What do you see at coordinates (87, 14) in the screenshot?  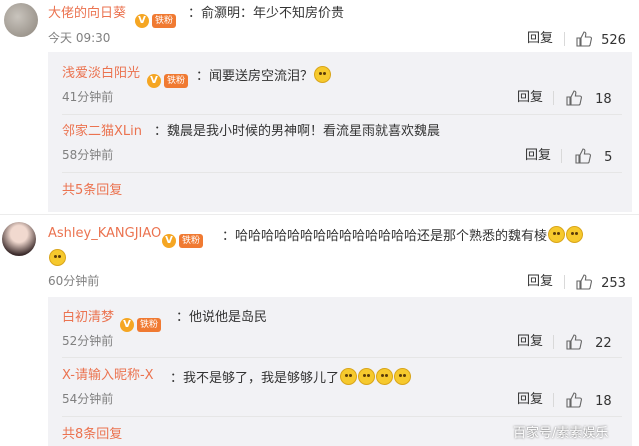 I see `comment-author: 大佬的向日葵` at bounding box center [87, 14].